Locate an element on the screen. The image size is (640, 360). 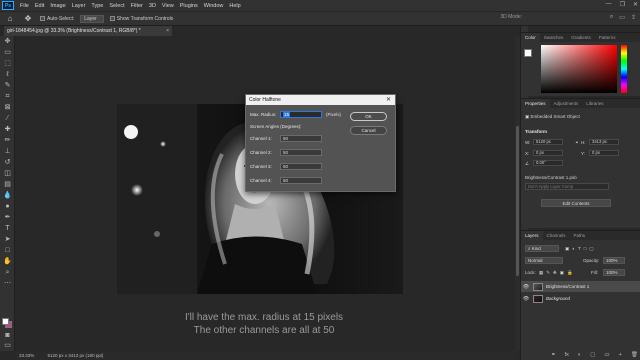
tab-properties: Properties is located at coordinates (535, 103).